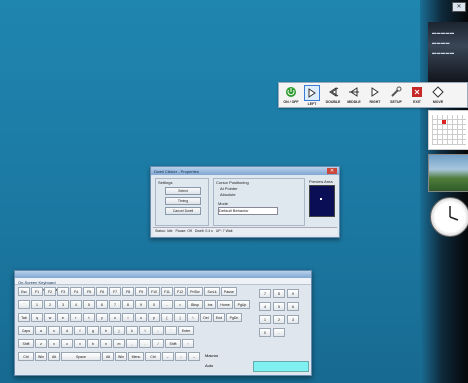 The width and height of the screenshot is (468, 383). I want to click on keyboard-key: 5, so click(89, 304).